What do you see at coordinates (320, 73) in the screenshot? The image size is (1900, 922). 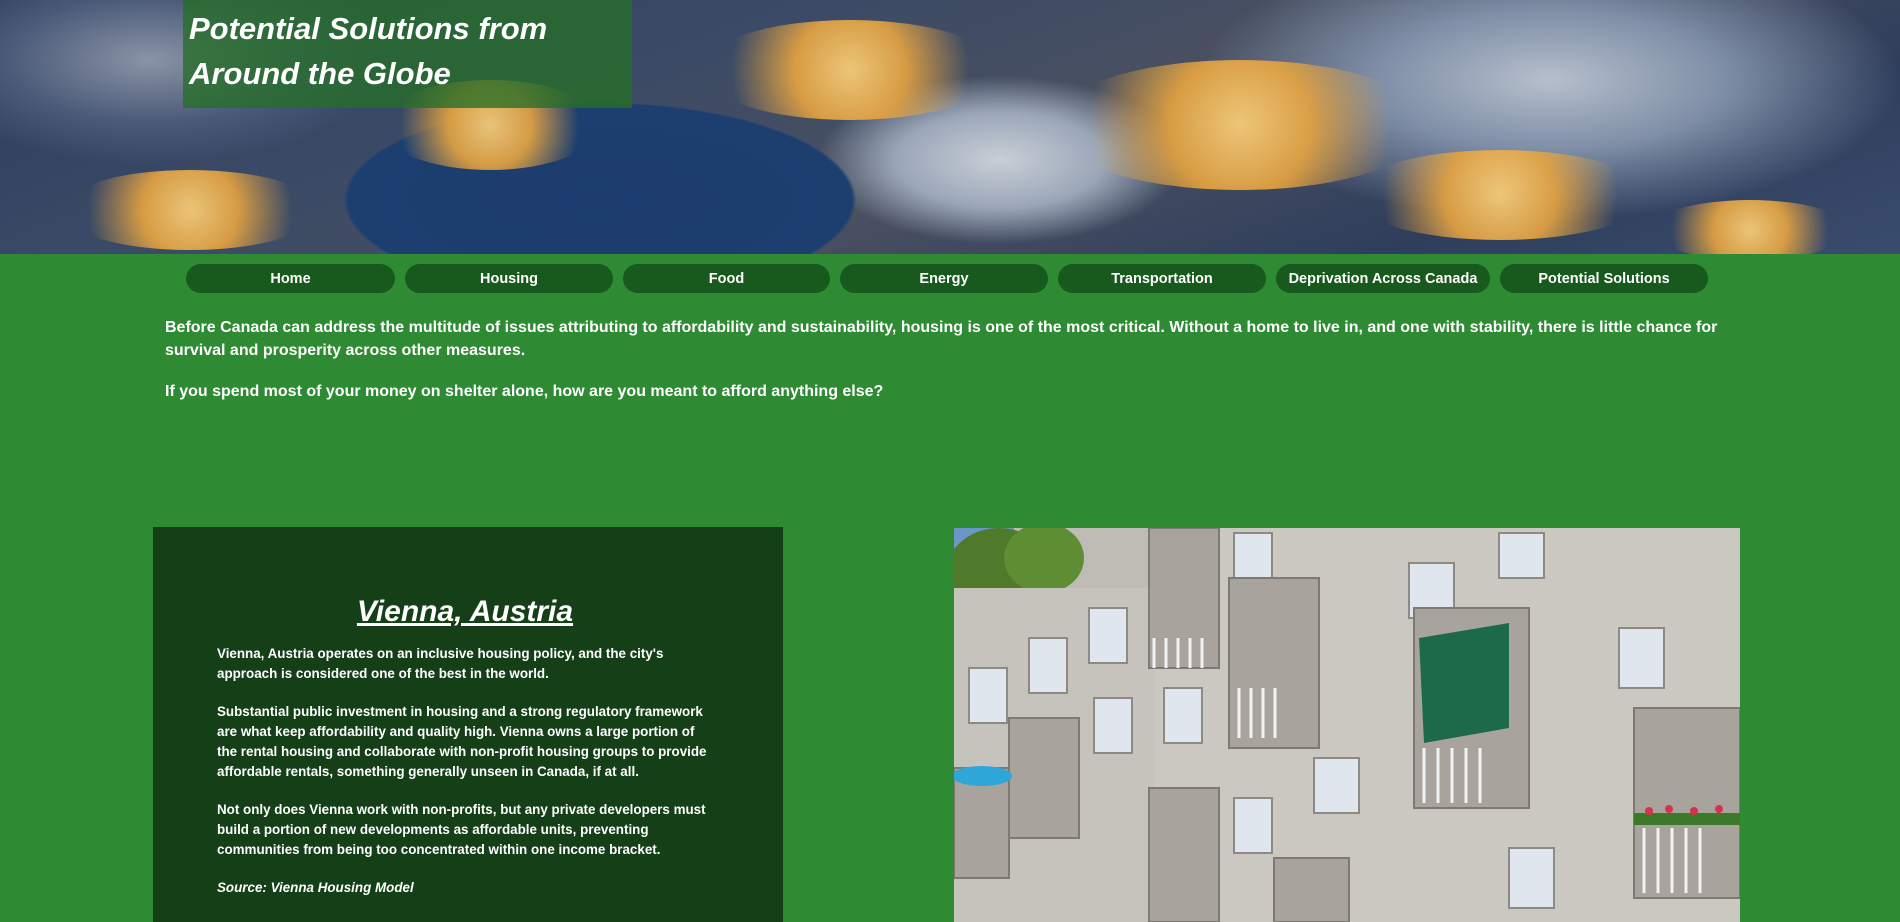 I see `page-title-line2: Around the Globe` at bounding box center [320, 73].